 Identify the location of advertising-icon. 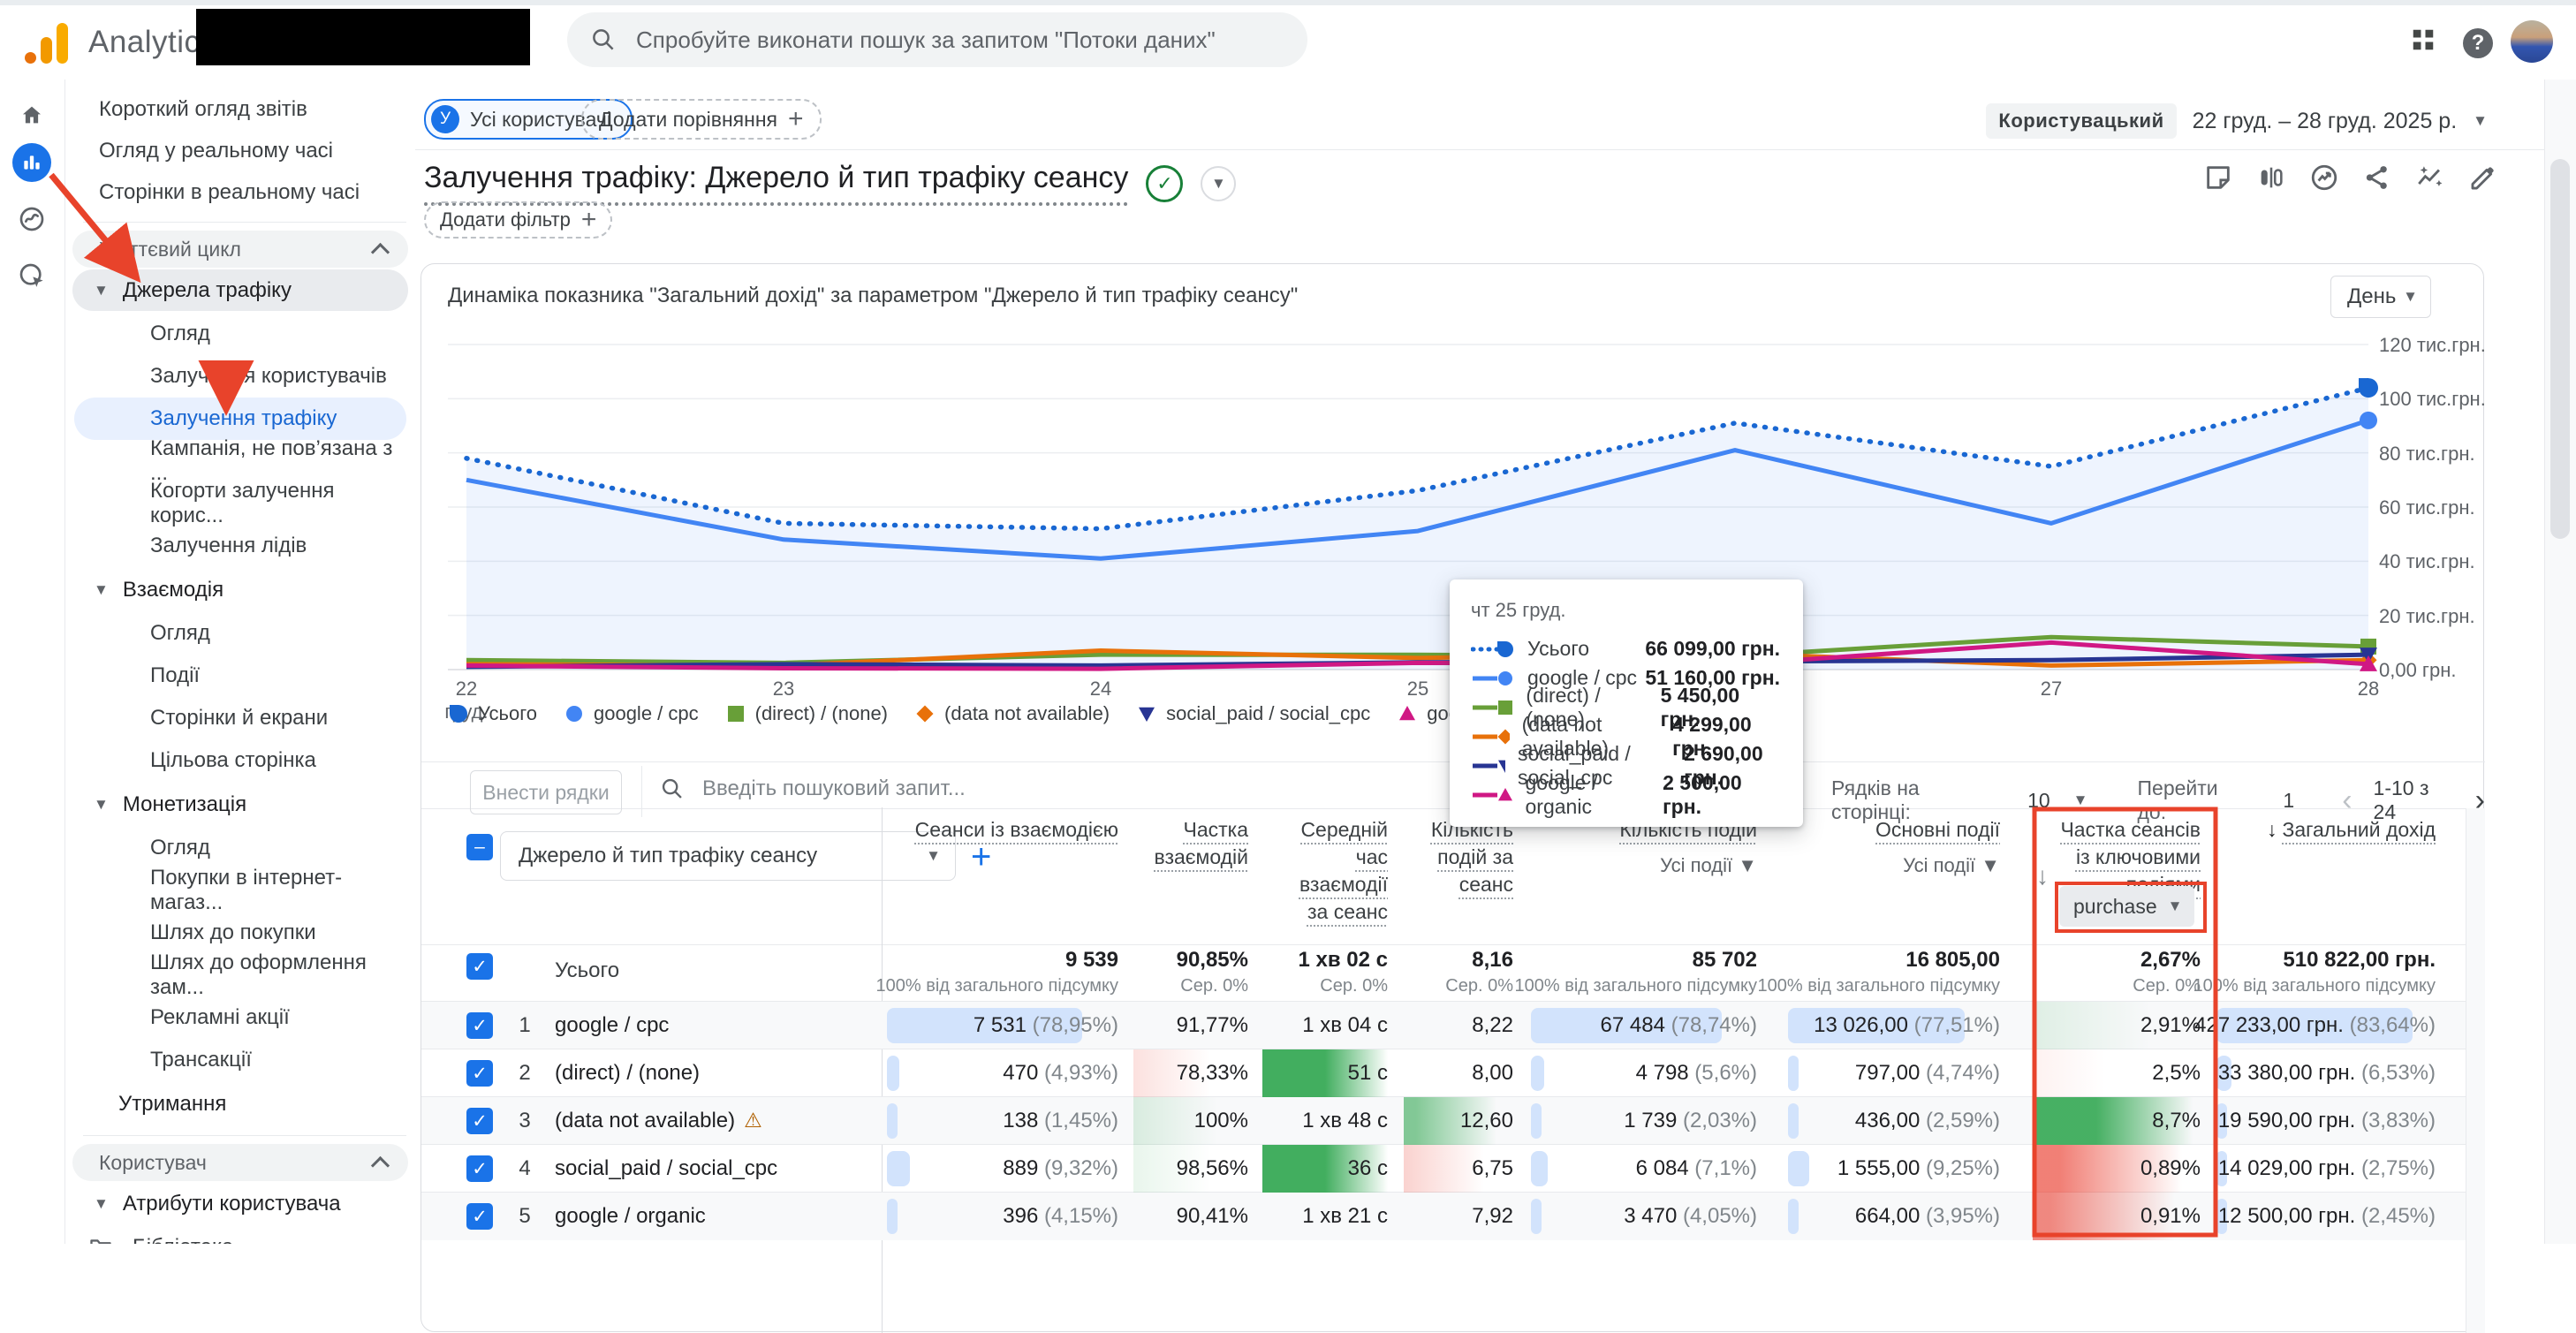
(32, 275).